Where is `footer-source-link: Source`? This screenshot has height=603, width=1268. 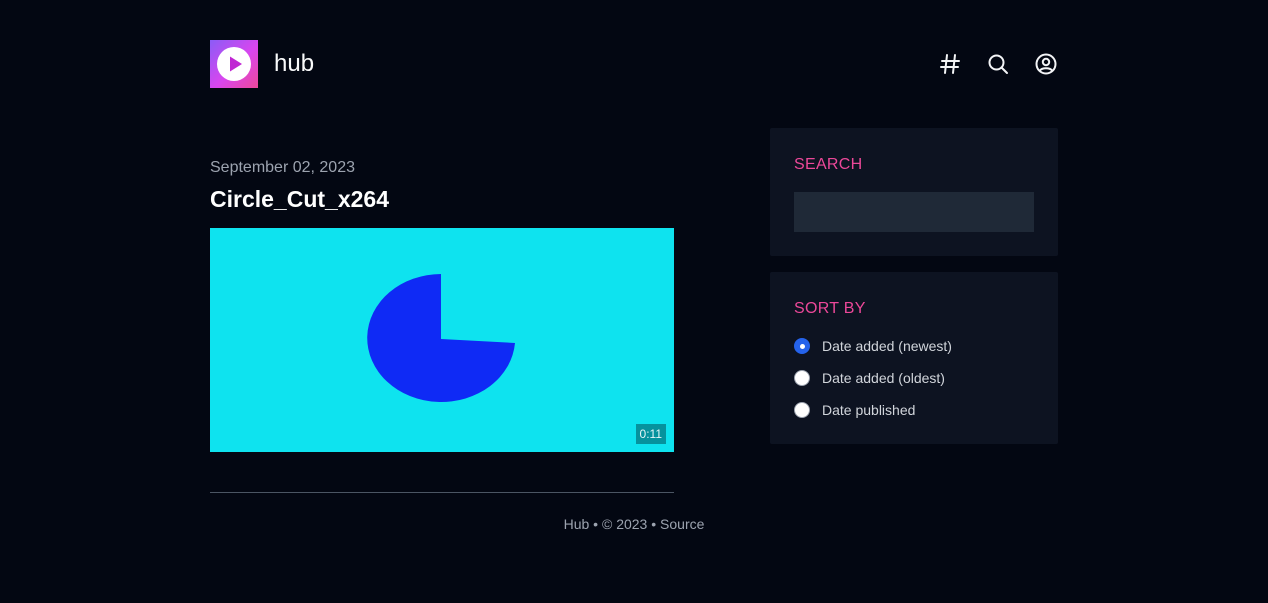
footer-source-link: Source is located at coordinates (682, 524).